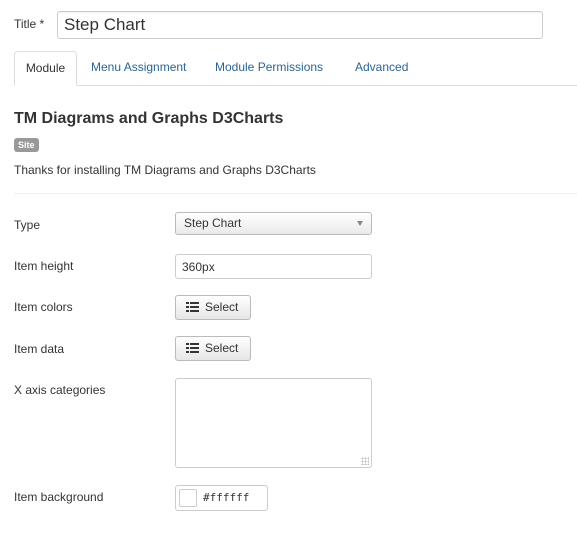 The width and height of the screenshot is (577, 545). I want to click on x-axis-categories-textarea, so click(273, 423).